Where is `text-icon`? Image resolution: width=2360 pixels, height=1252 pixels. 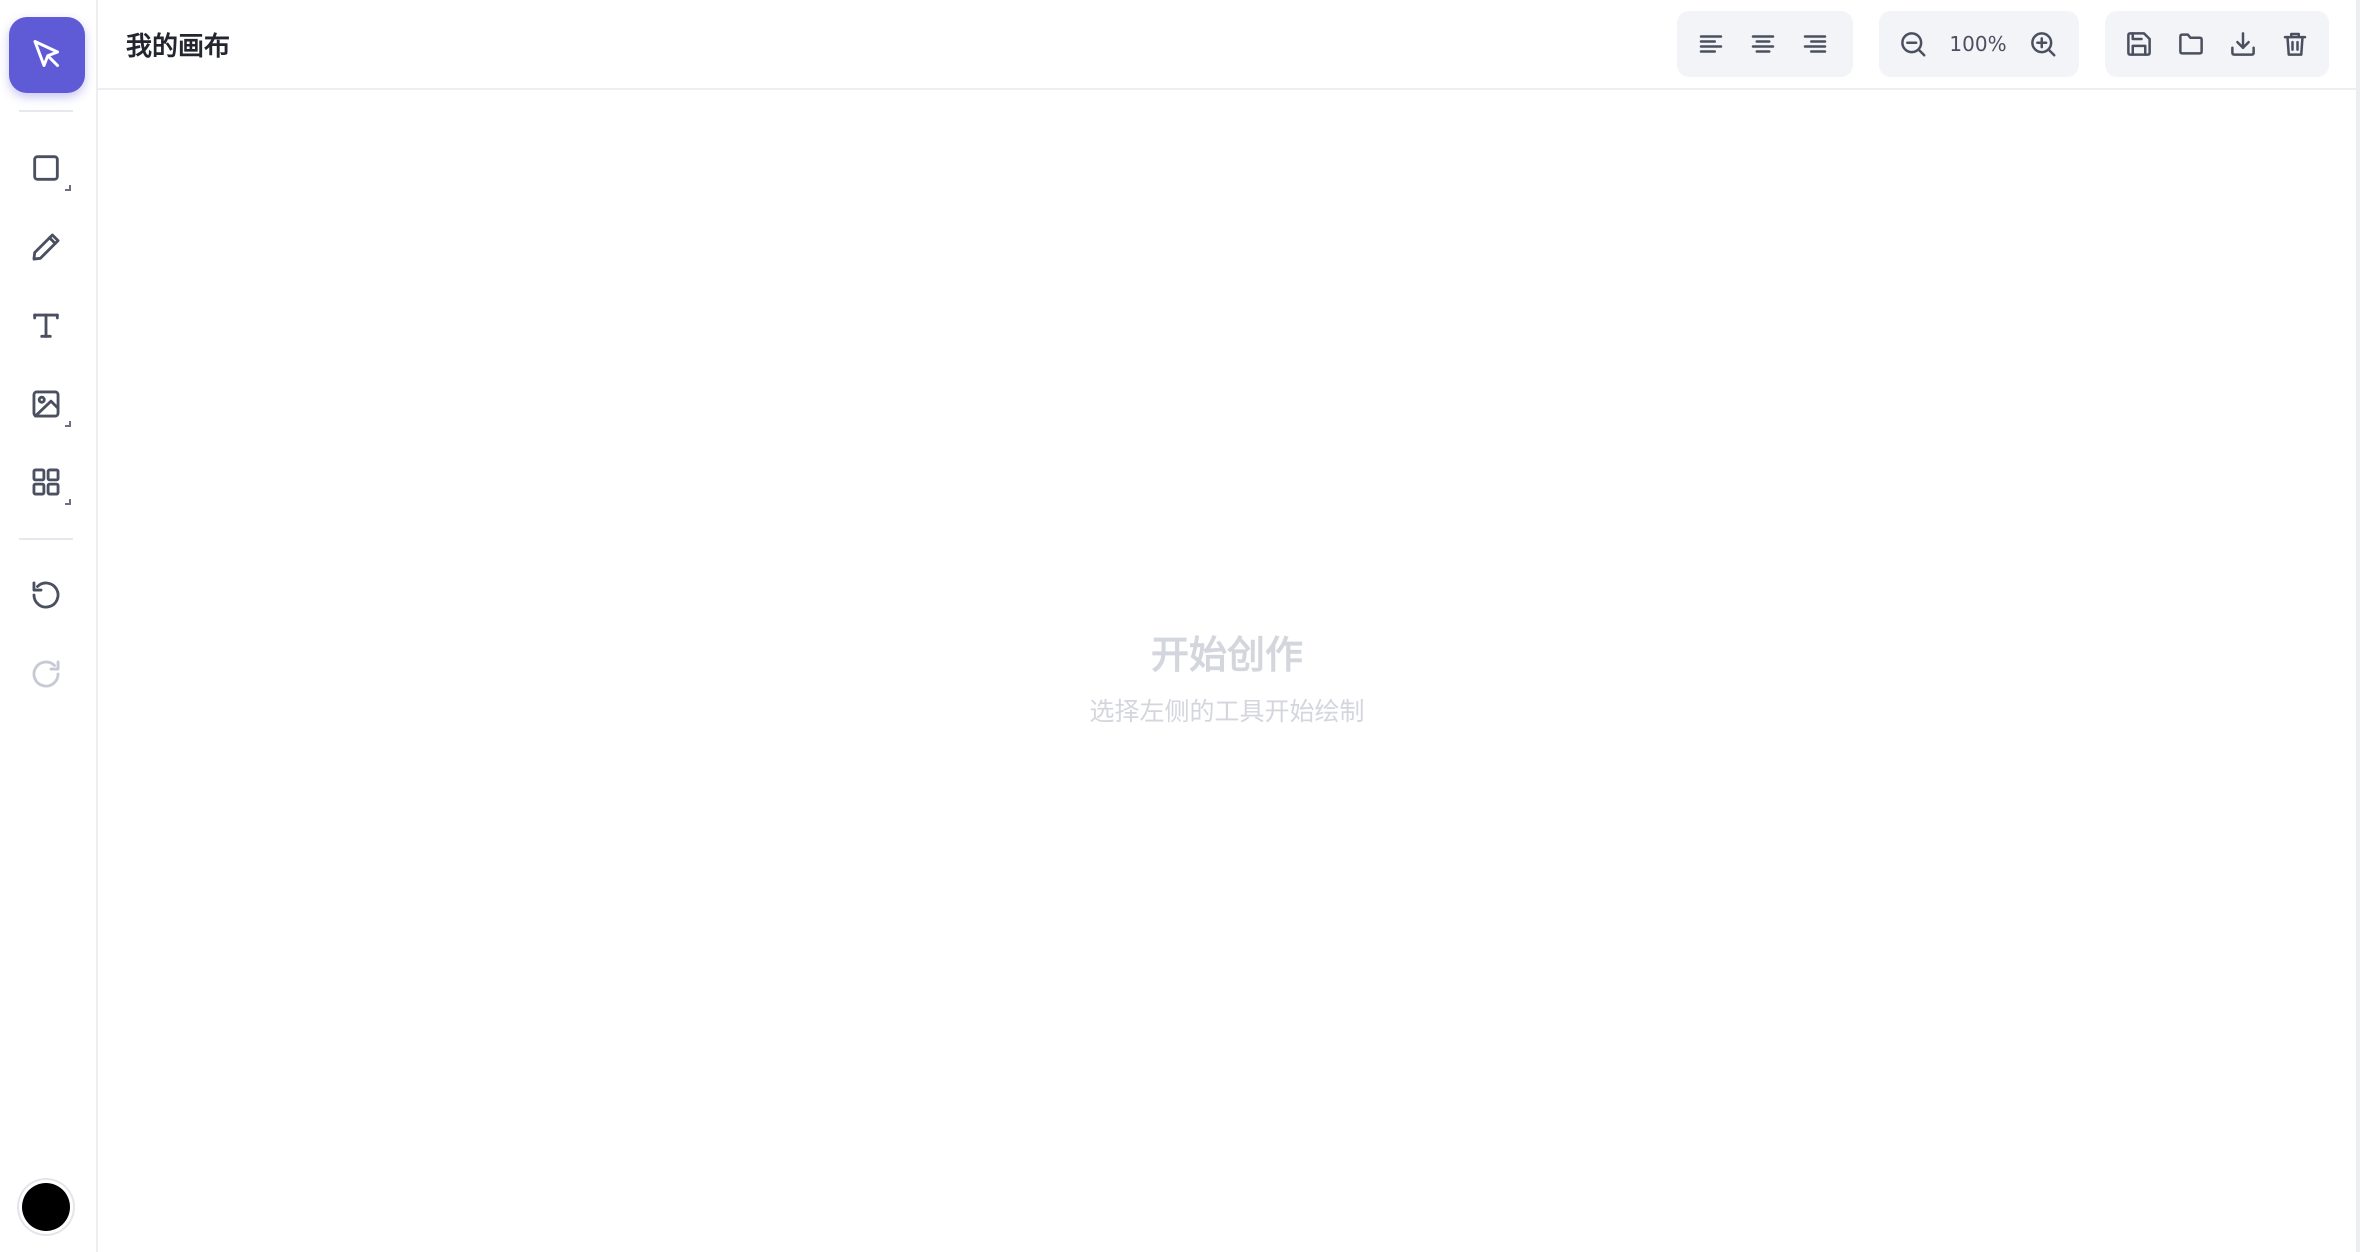
text-icon is located at coordinates (46, 325).